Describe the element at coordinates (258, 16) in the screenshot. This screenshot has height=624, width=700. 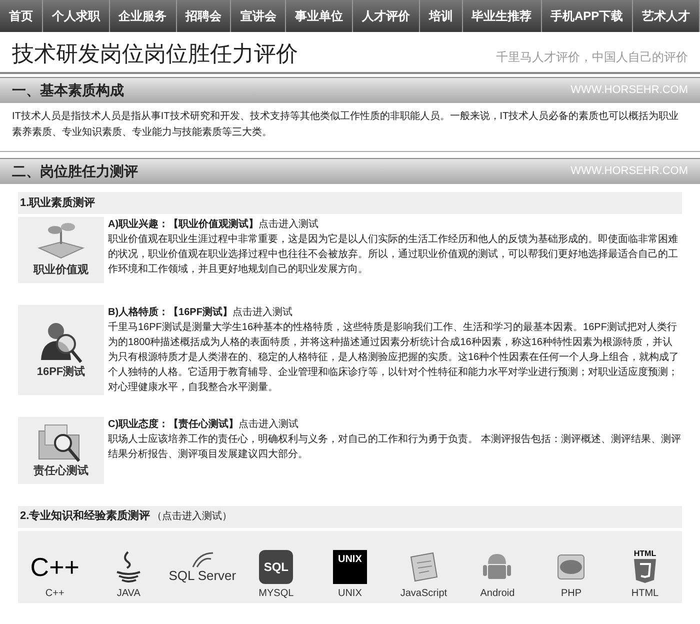
I see `nav-link: 宣讲会` at that location.